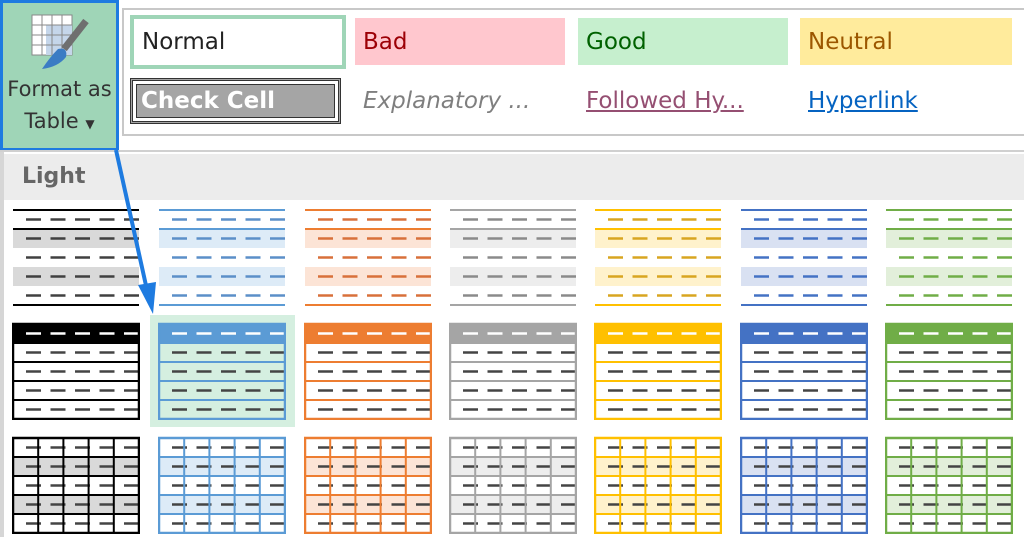 The height and width of the screenshot is (537, 1024). I want to click on table-style-light-dark-blue, so click(804, 257).